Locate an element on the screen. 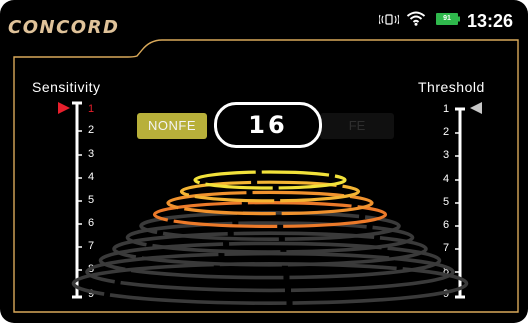  sensitivity-level-8: 8 is located at coordinates (91, 269).